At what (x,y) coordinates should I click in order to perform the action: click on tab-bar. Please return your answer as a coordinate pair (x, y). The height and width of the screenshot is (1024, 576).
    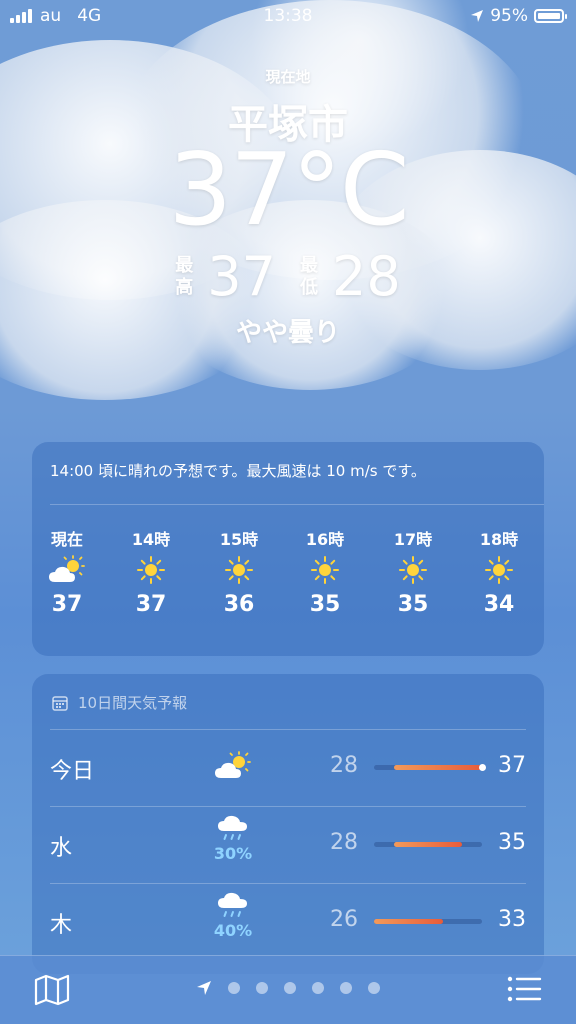
    Looking at the image, I should click on (288, 989).